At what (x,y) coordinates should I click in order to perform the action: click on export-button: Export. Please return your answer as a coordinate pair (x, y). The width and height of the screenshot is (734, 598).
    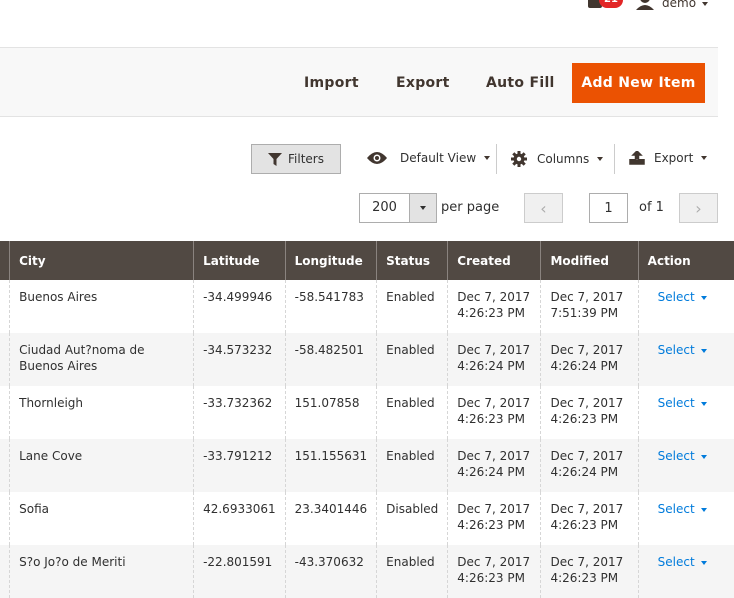
    Looking at the image, I should click on (423, 83).